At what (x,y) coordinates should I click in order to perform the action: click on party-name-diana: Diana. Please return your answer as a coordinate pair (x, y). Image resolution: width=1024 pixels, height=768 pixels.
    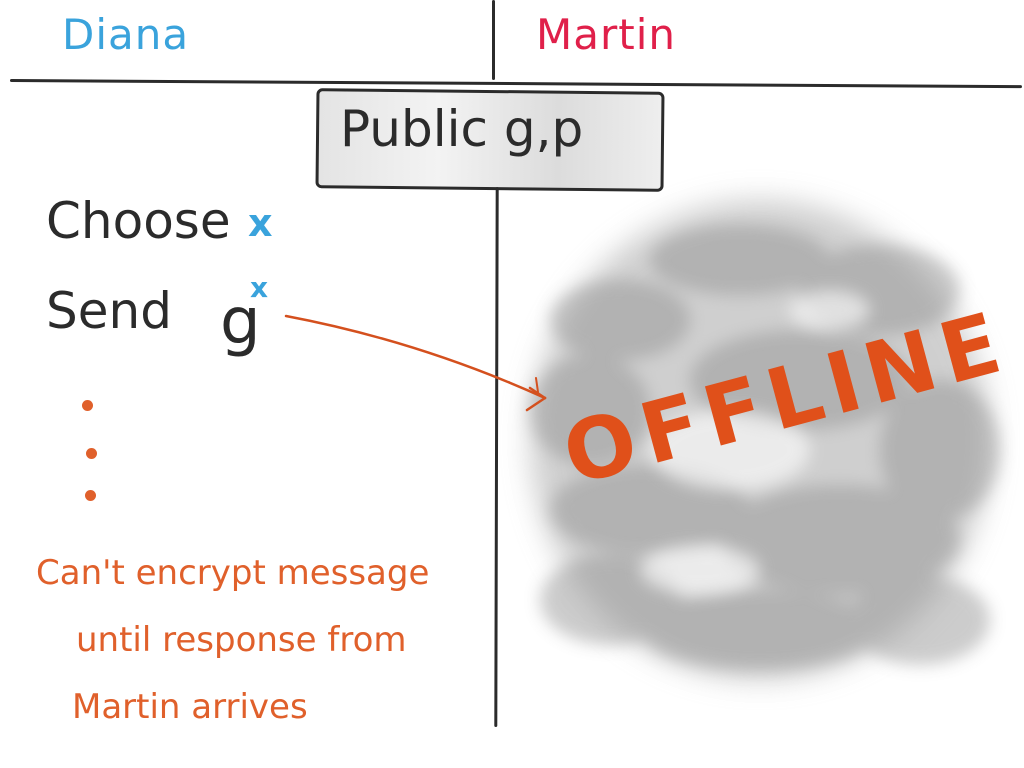
    Looking at the image, I should click on (126, 34).